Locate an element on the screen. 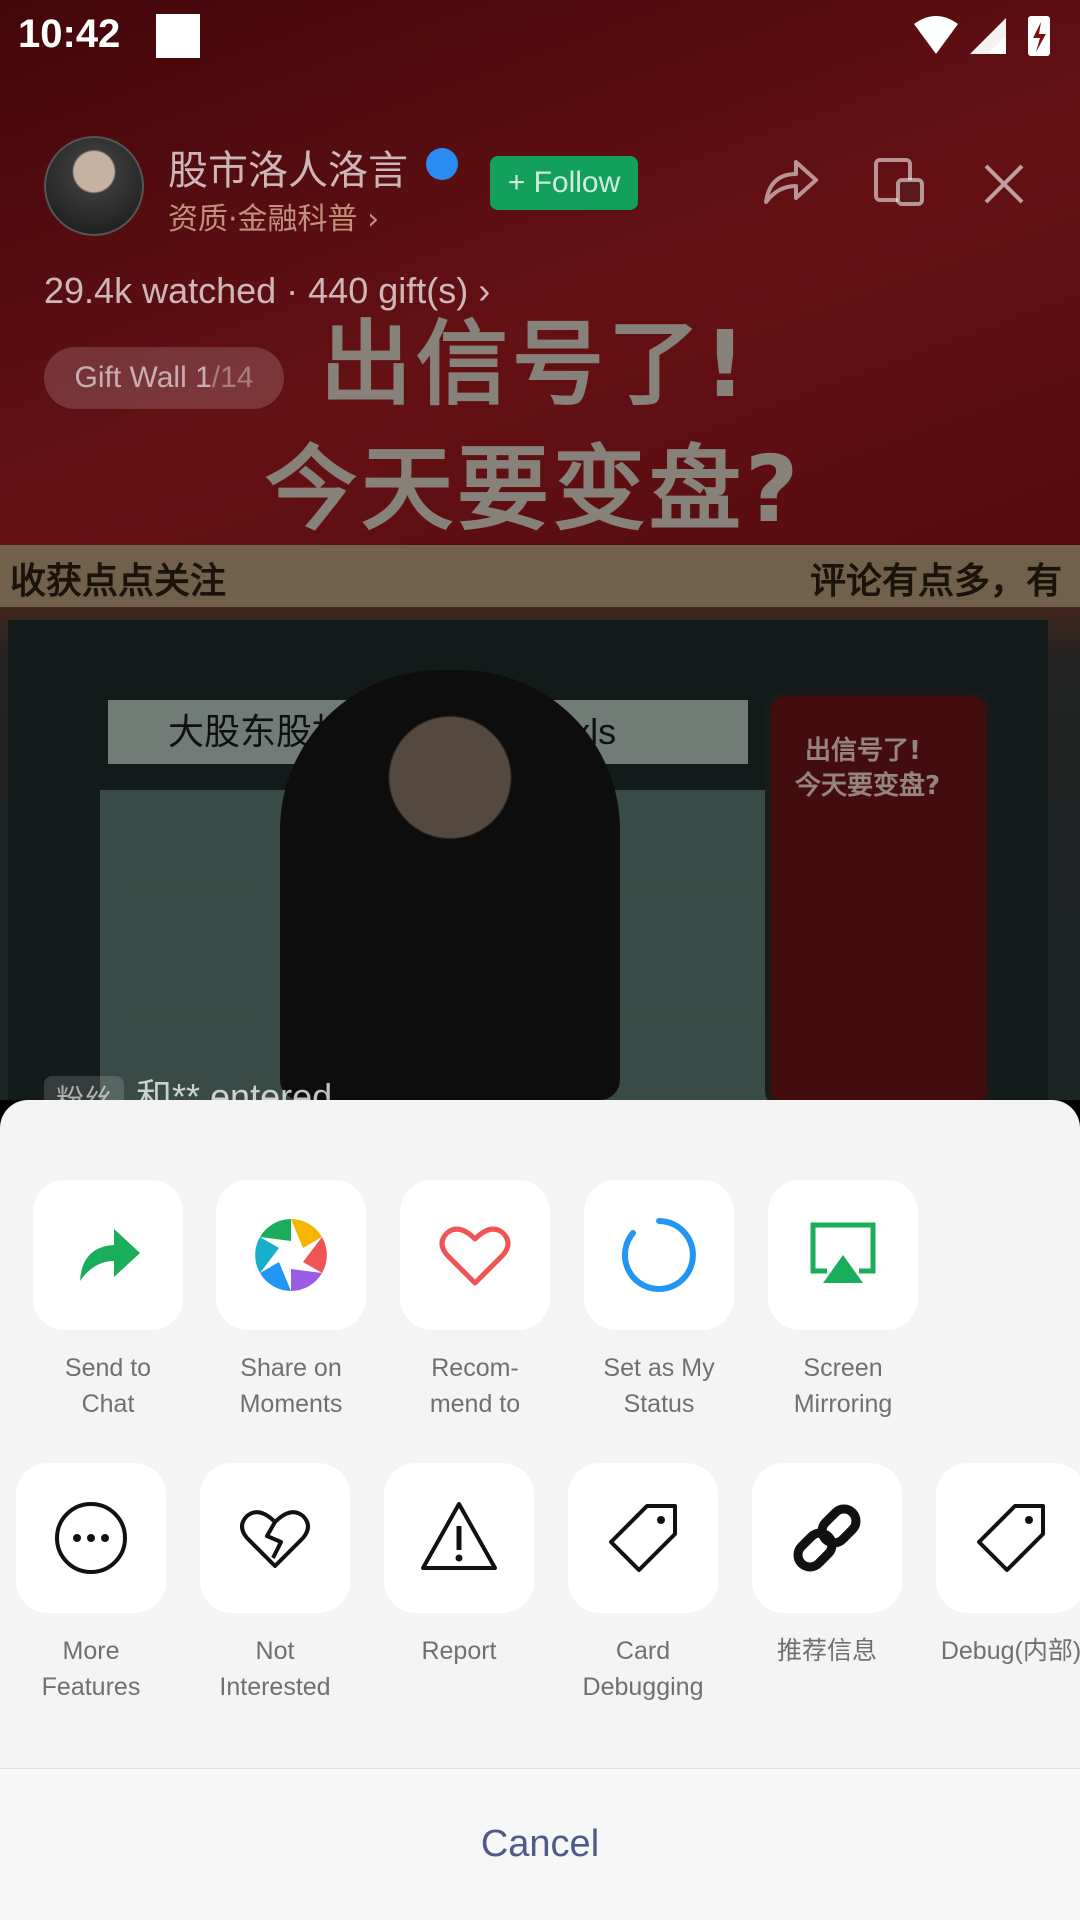  gift-wall-button: Gift Wall 1/14 is located at coordinates (164, 378).